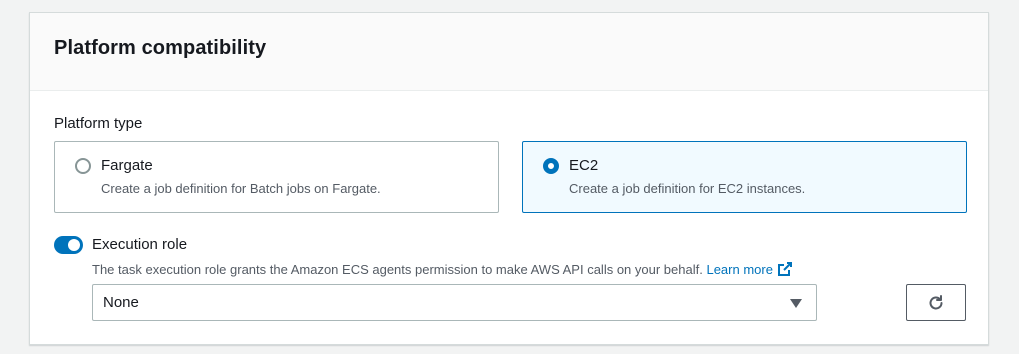 The height and width of the screenshot is (354, 1019). I want to click on platform-type-label: Platform type, so click(98, 123).